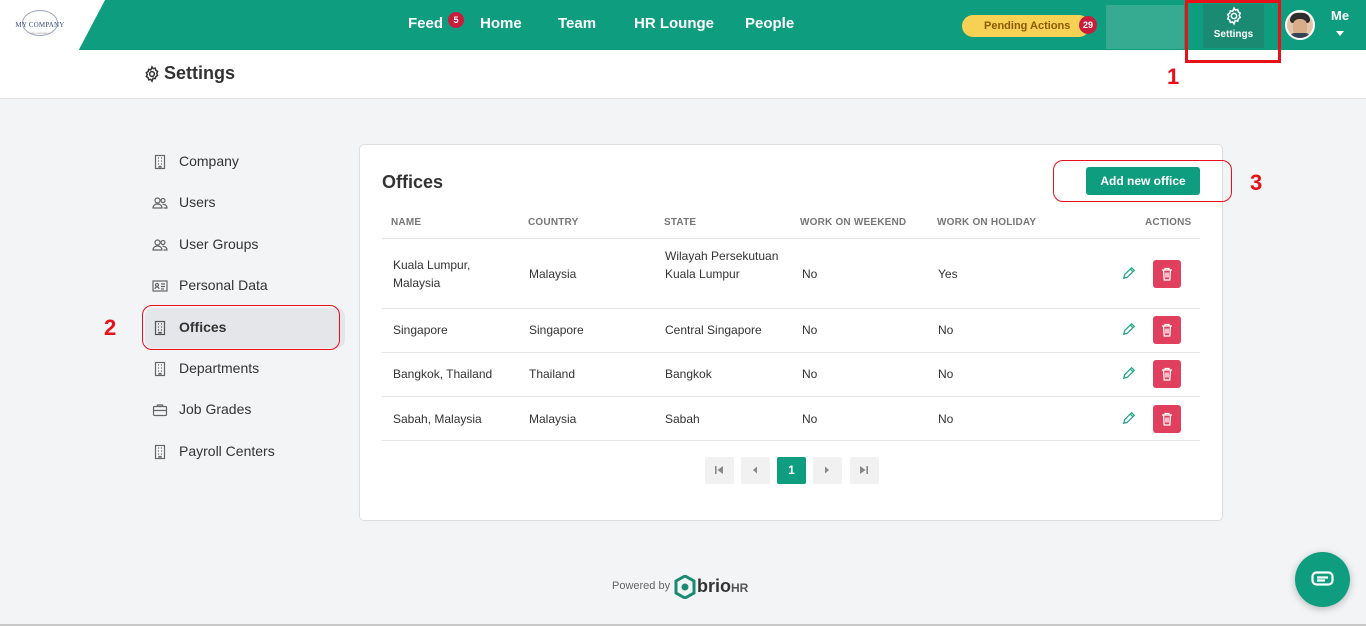 This screenshot has height=626, width=1366. I want to click on nav-feed: Feed, so click(425, 25).